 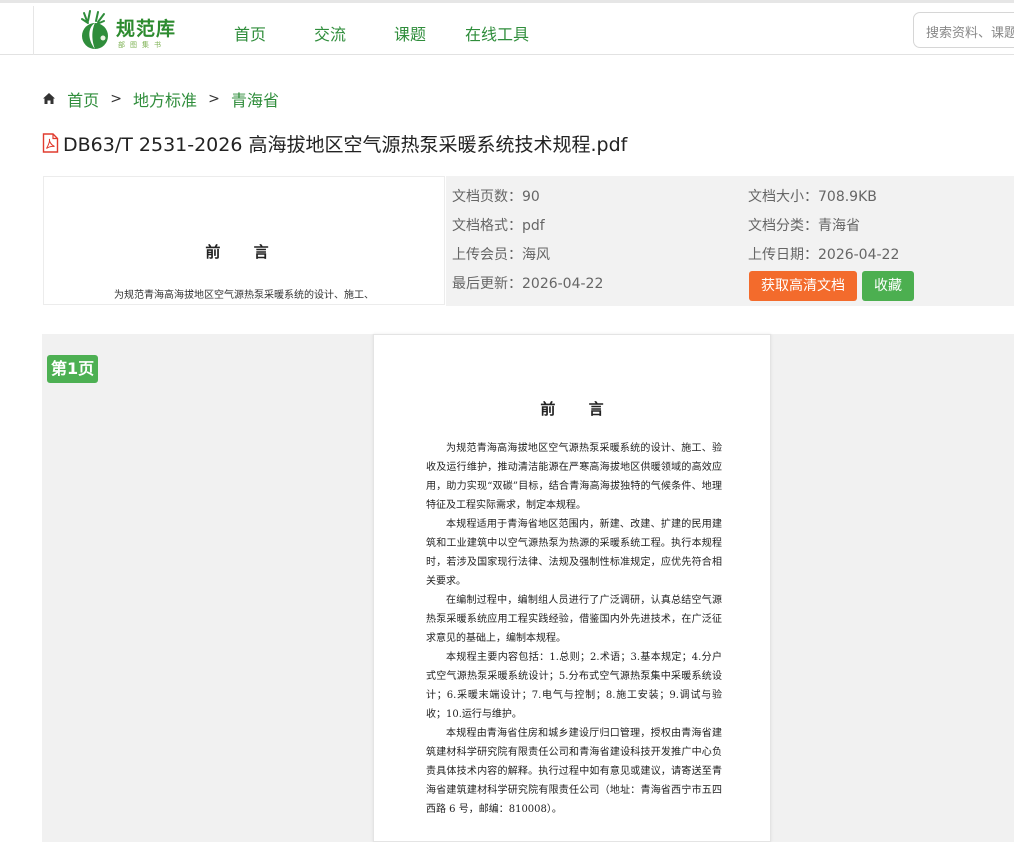 I want to click on thumbnail-text: 为规范青海高海拔地区空气源热泵采暖系统的设计、施工、, so click(x=244, y=295).